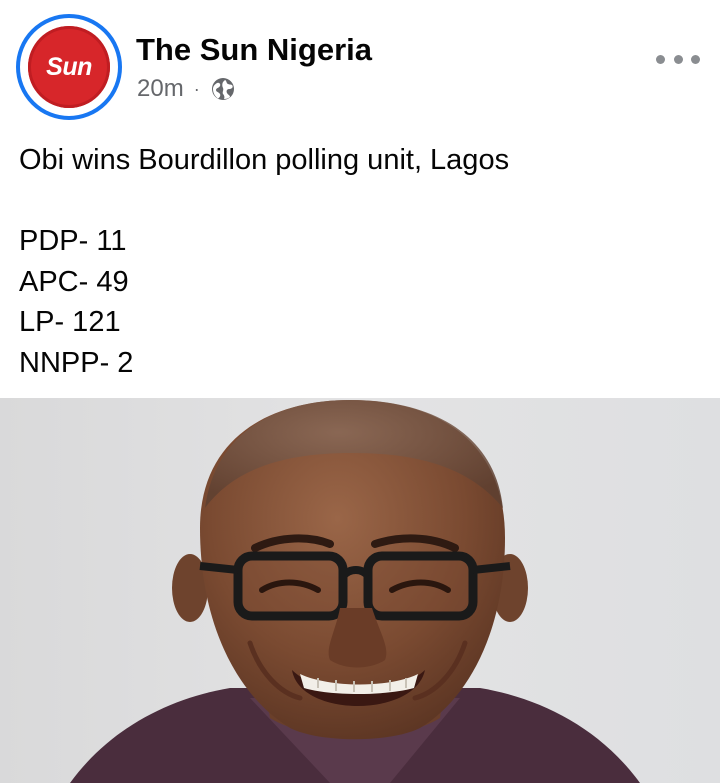  I want to click on post-text-spacer, so click(359, 201).